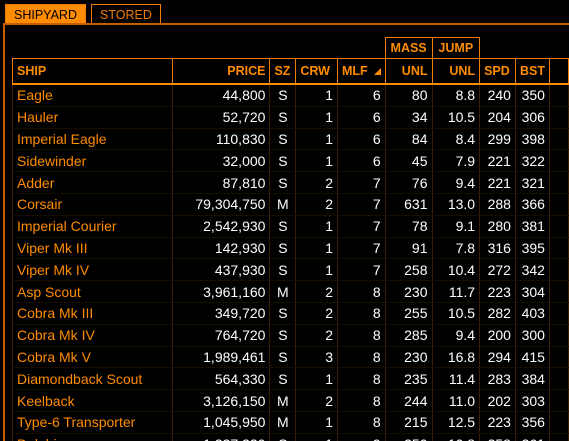 This screenshot has height=441, width=569. Describe the element at coordinates (221, 117) in the screenshot. I see `ship-price: 52,720` at that location.